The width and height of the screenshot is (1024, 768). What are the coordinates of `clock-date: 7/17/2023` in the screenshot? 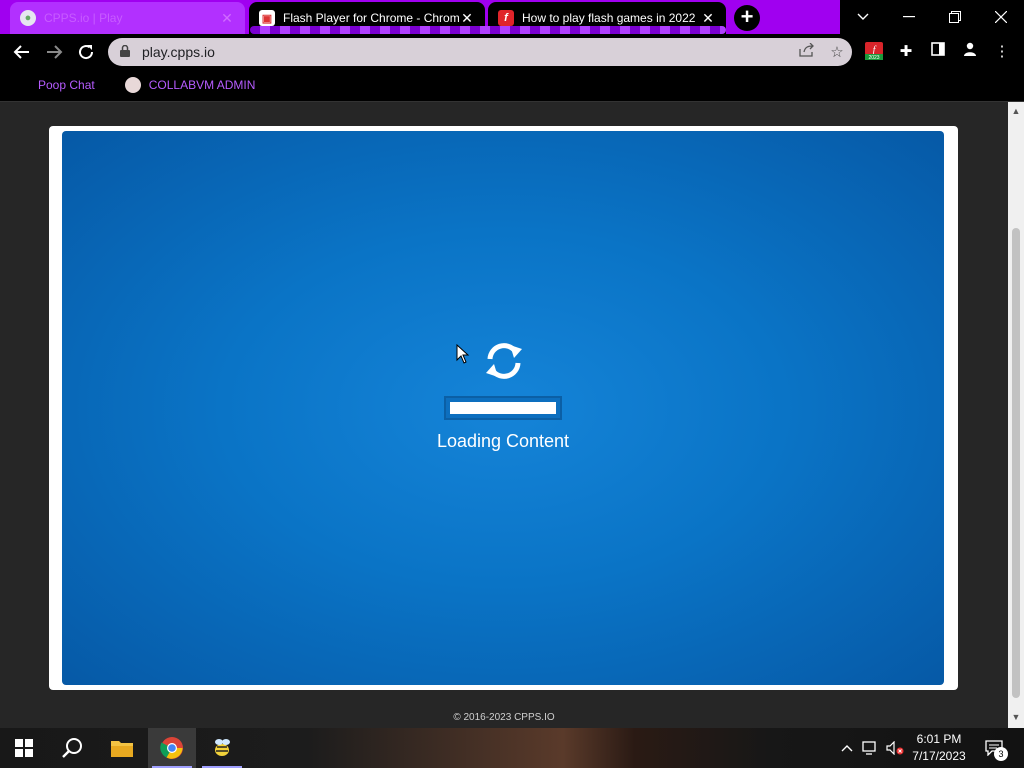 It's located at (939, 756).